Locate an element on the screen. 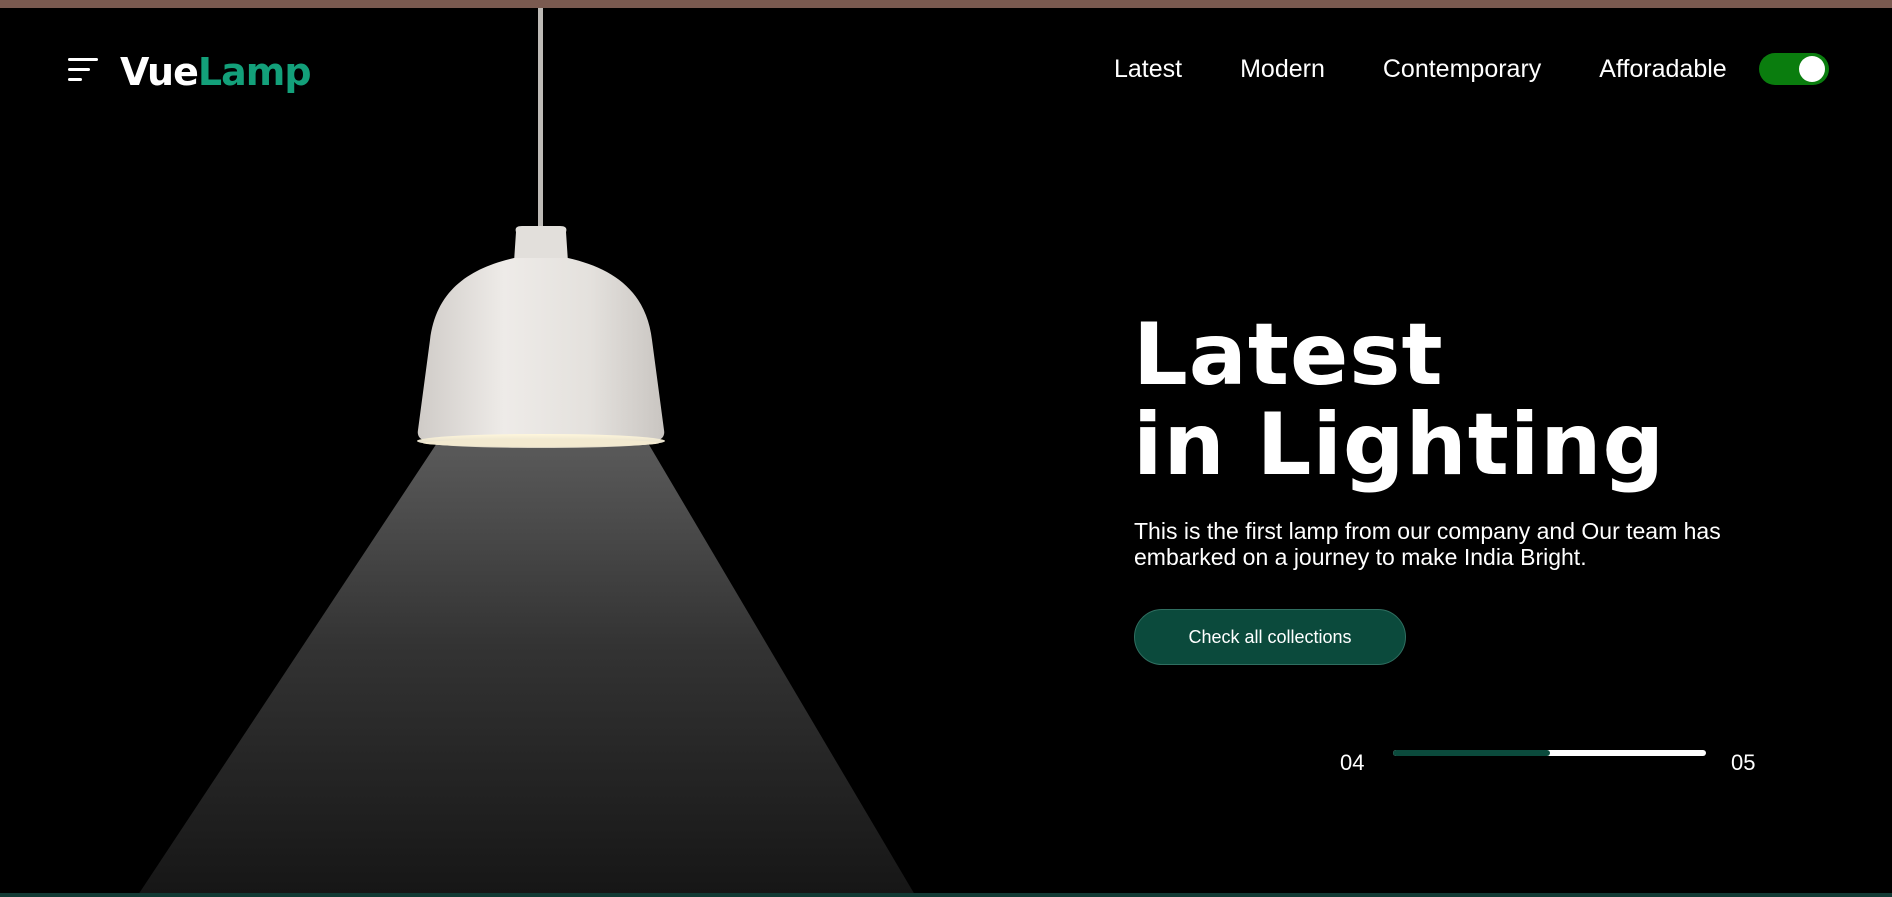  hero-title-line1: Latest is located at coordinates (1288, 355).